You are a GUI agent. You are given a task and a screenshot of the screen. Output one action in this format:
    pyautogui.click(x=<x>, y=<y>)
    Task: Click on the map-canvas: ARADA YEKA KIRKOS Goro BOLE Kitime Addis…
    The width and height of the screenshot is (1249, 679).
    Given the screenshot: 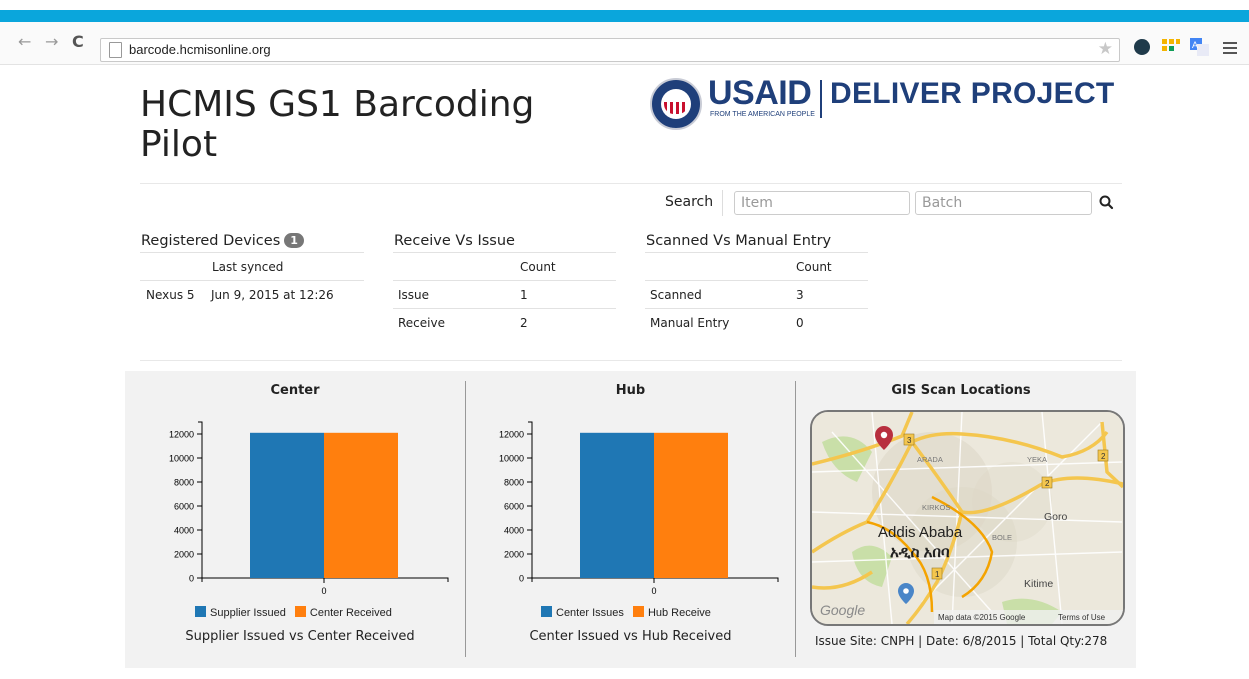 What is the action you would take?
    pyautogui.click(x=967, y=518)
    